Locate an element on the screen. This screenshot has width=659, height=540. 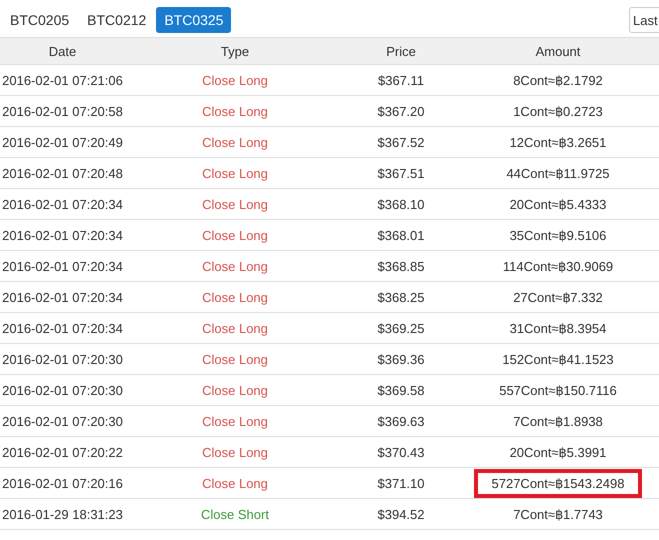
amount-cell-text: 152Cont≈฿41.1523 is located at coordinates (558, 359).